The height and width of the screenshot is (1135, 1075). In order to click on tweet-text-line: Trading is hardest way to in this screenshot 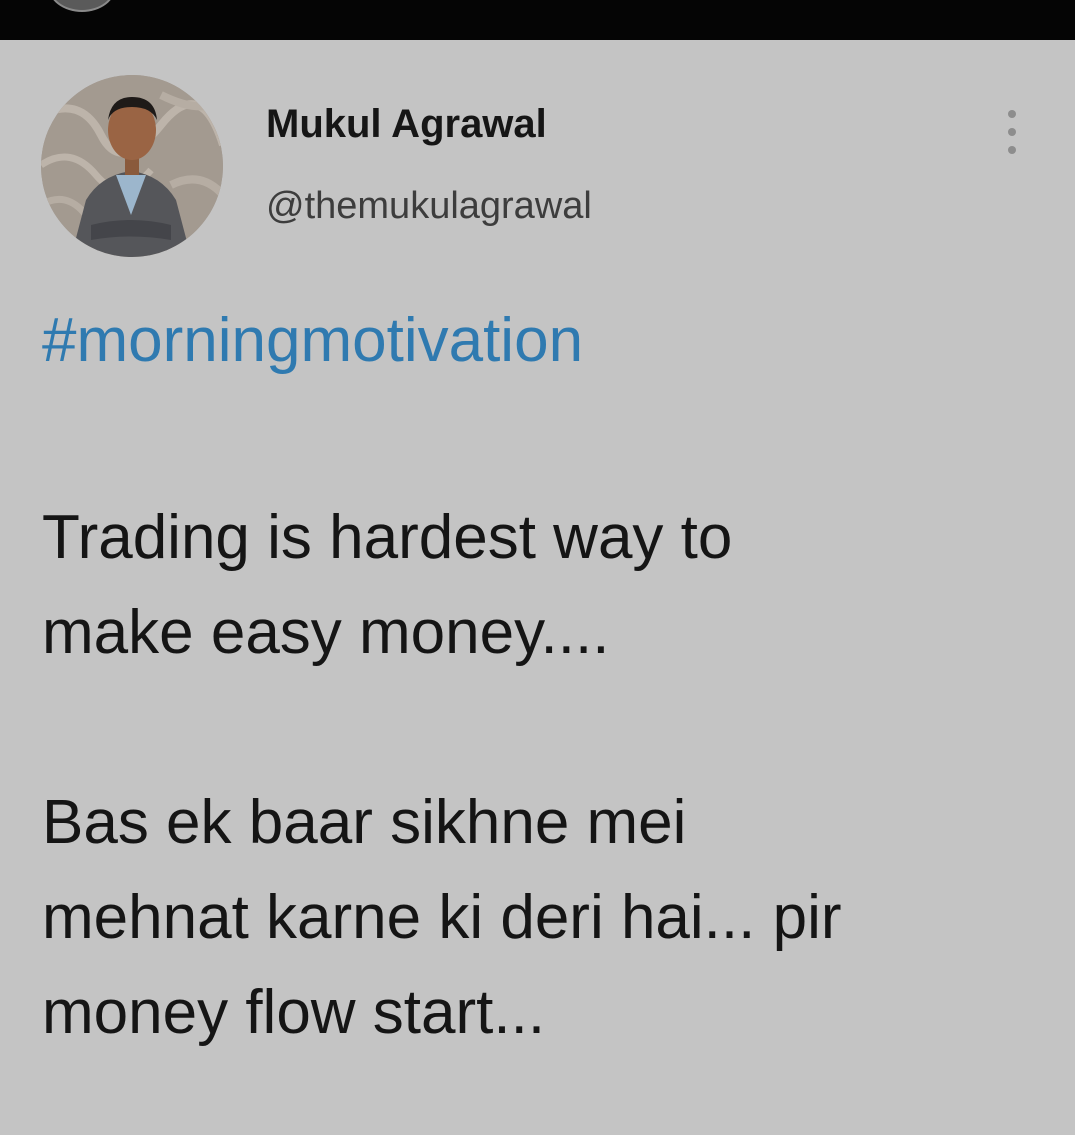, I will do `click(387, 537)`.